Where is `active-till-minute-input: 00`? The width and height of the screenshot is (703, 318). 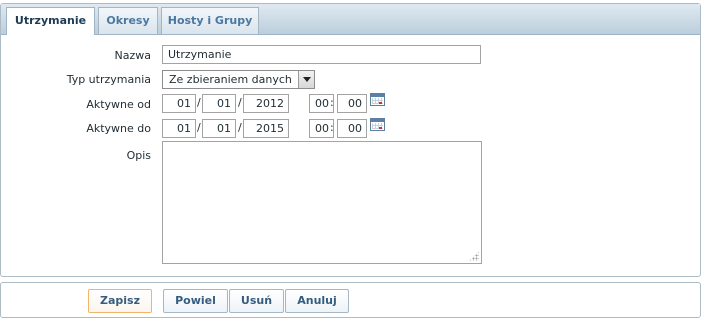 active-till-minute-input: 00 is located at coordinates (352, 128).